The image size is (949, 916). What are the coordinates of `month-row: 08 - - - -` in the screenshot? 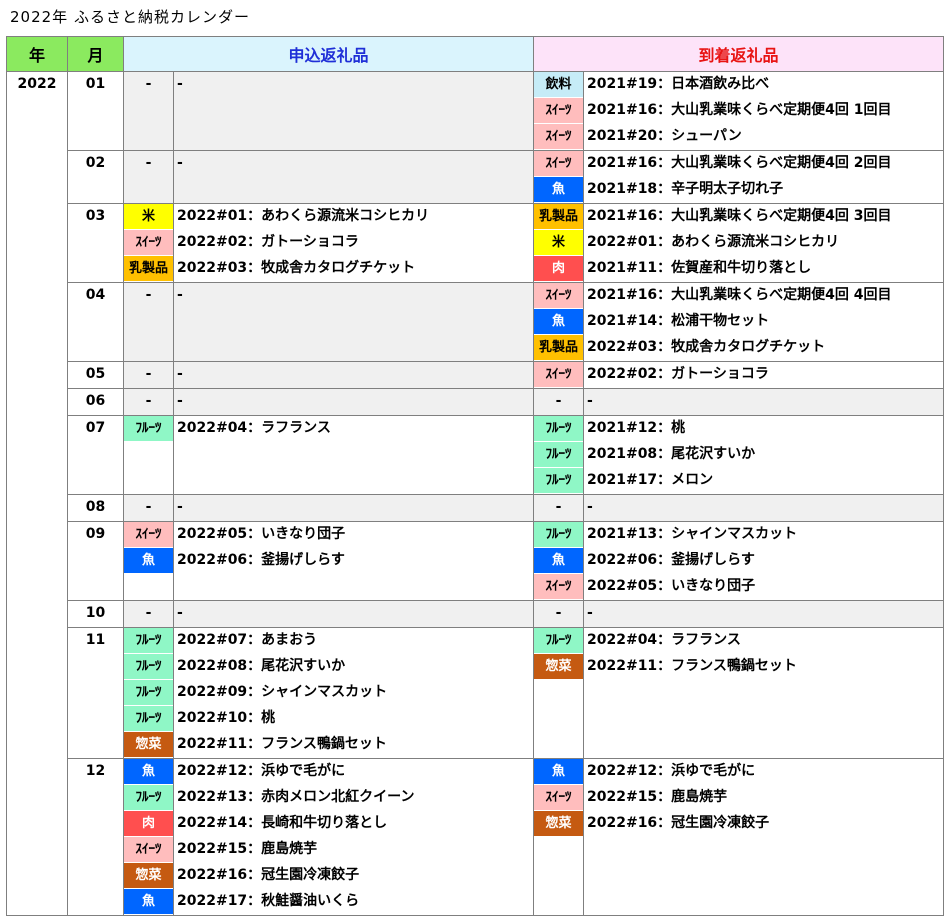 It's located at (475, 508).